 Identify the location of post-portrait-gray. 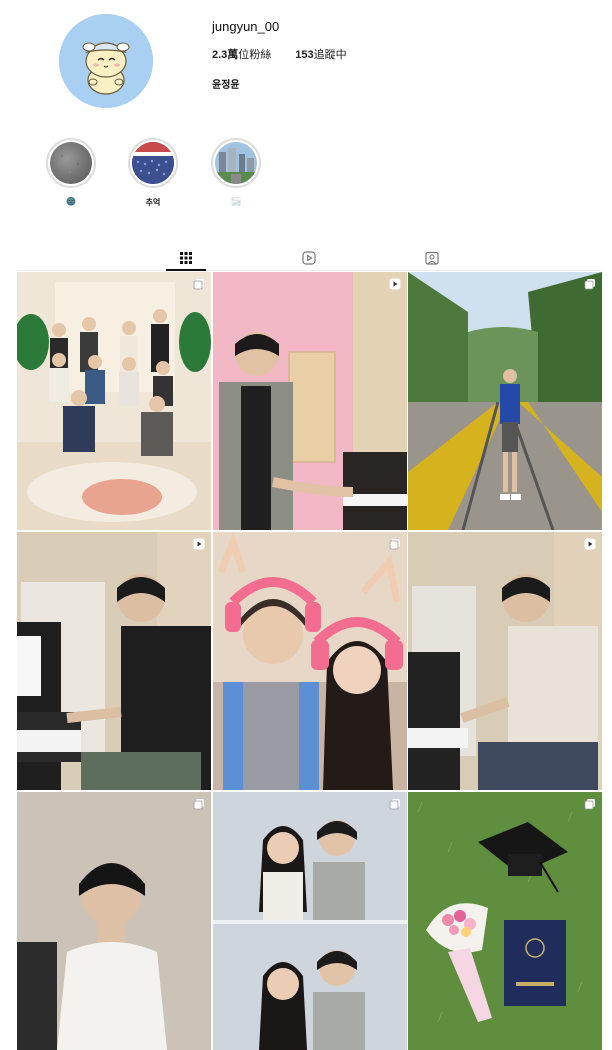
(114, 921).